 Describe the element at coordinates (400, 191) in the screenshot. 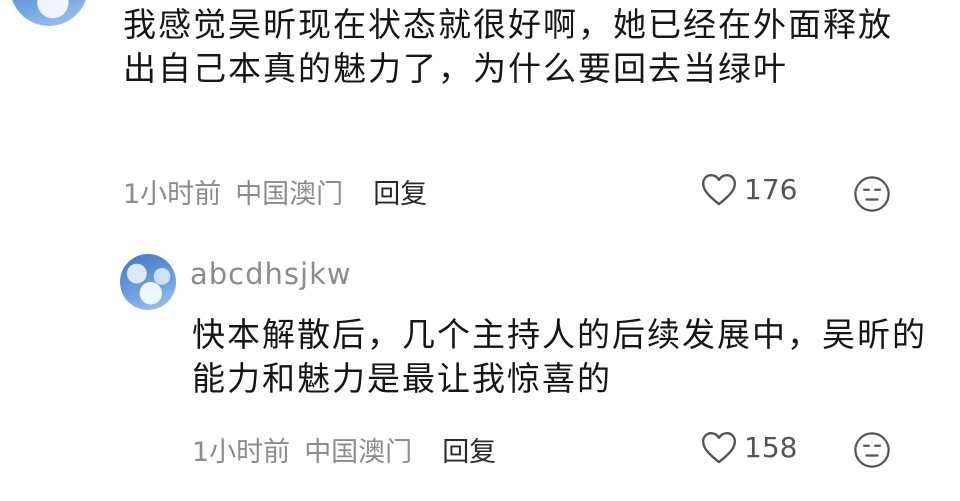

I see `reply-button: 回复` at that location.